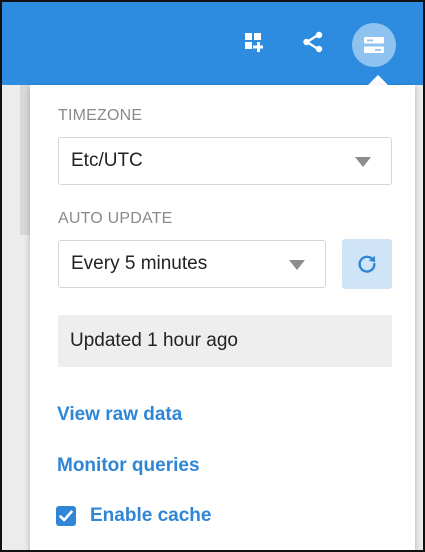 The height and width of the screenshot is (552, 425). I want to click on timezone-label: TIMEZONE, so click(100, 115).